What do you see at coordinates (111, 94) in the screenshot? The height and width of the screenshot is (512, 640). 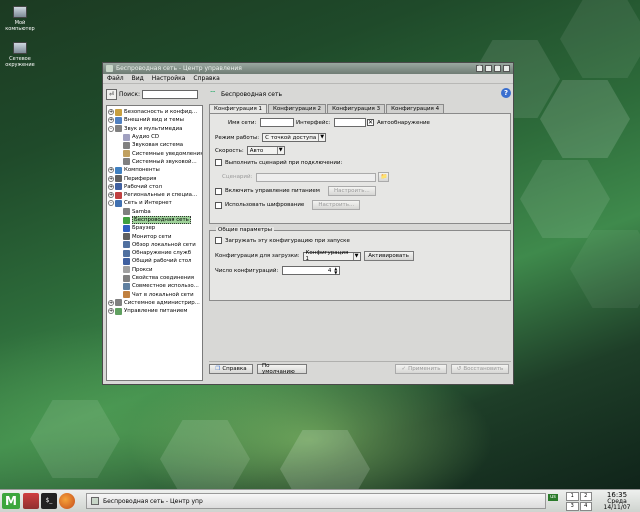 I see `back-icon: ⏎` at bounding box center [111, 94].